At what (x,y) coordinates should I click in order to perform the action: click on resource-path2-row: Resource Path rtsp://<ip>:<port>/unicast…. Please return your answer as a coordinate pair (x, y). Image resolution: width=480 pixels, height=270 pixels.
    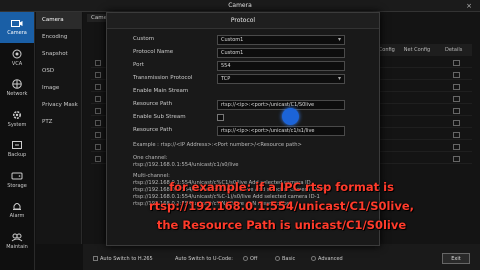
    Looking at the image, I should click on (240, 131).